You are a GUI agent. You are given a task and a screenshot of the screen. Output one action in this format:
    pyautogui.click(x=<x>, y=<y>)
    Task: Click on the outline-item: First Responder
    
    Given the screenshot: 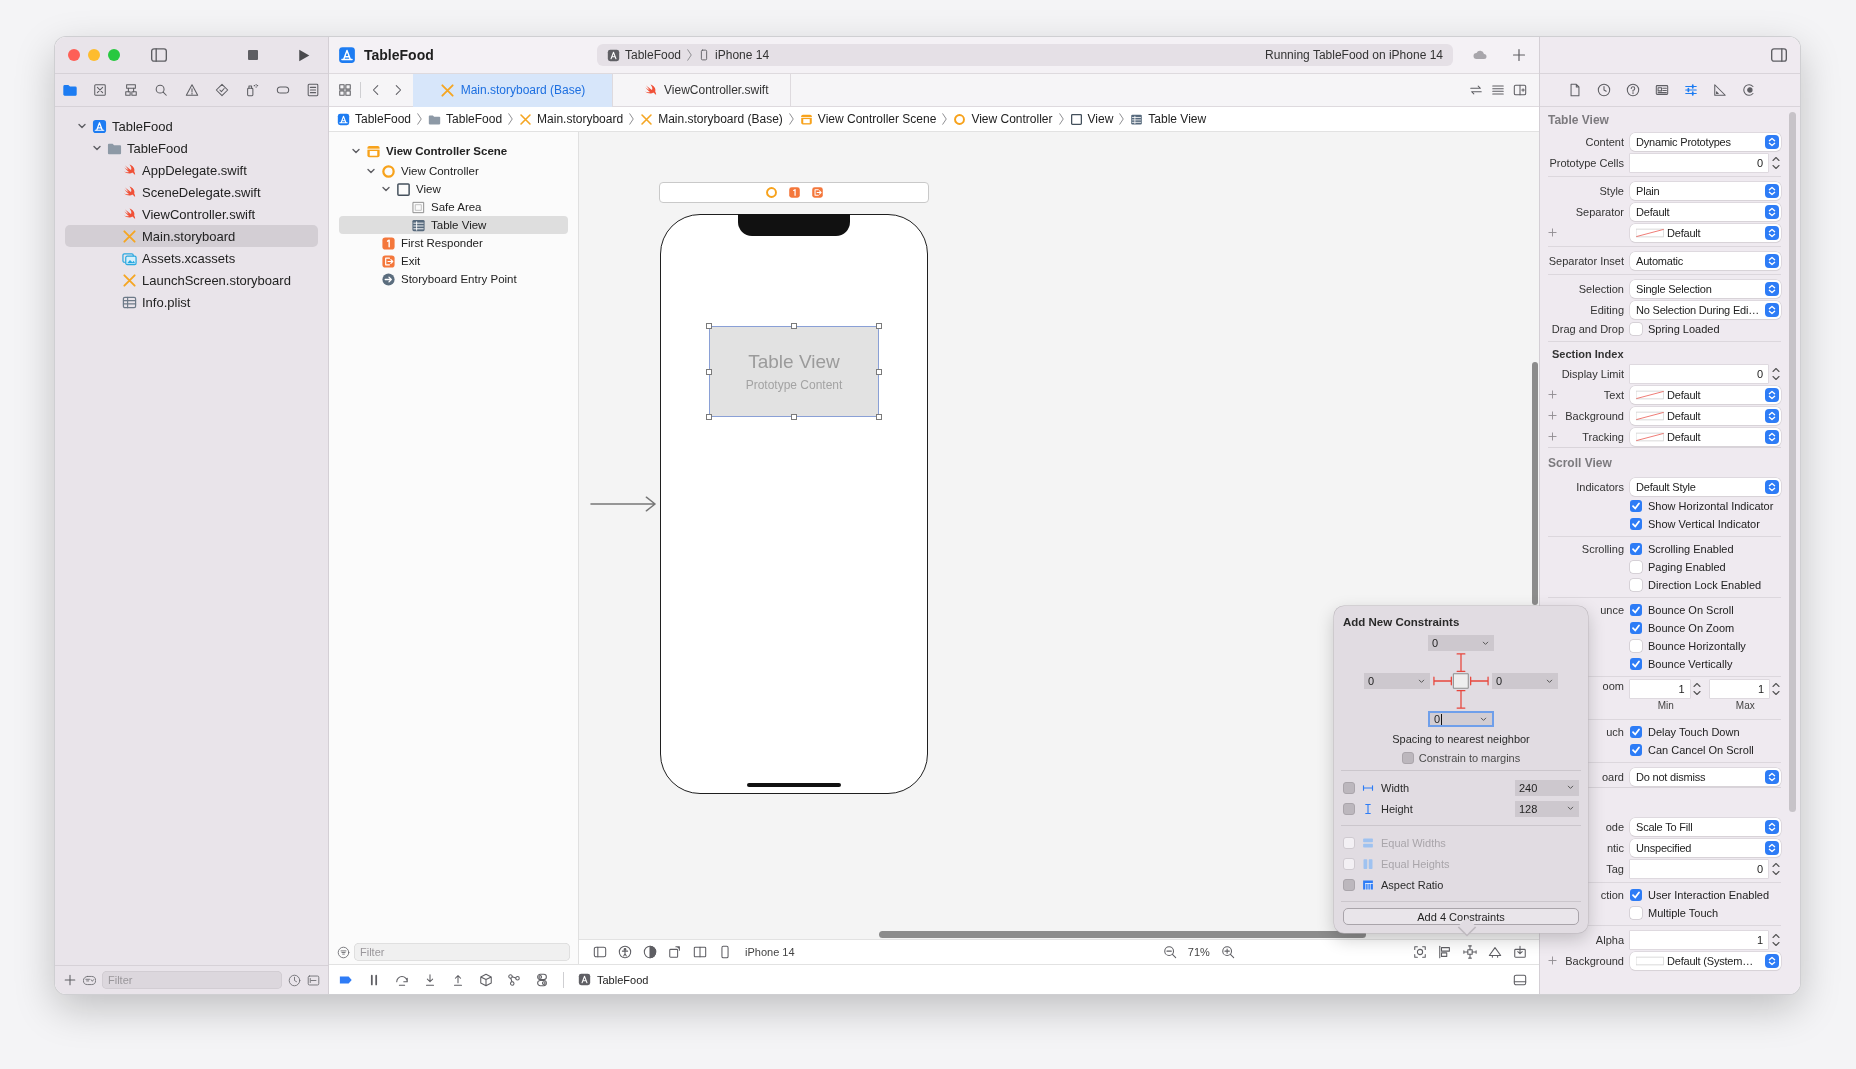 What is the action you would take?
    pyautogui.click(x=453, y=243)
    